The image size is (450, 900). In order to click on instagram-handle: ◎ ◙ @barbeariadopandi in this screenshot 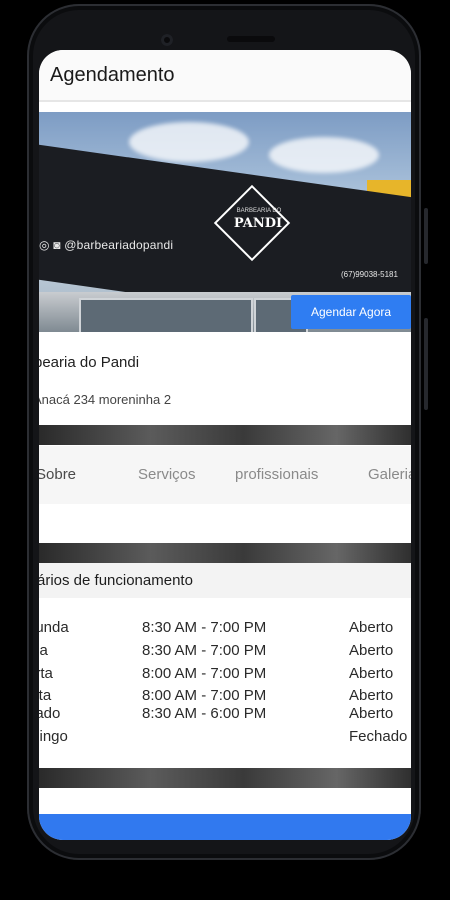, I will do `click(106, 245)`.